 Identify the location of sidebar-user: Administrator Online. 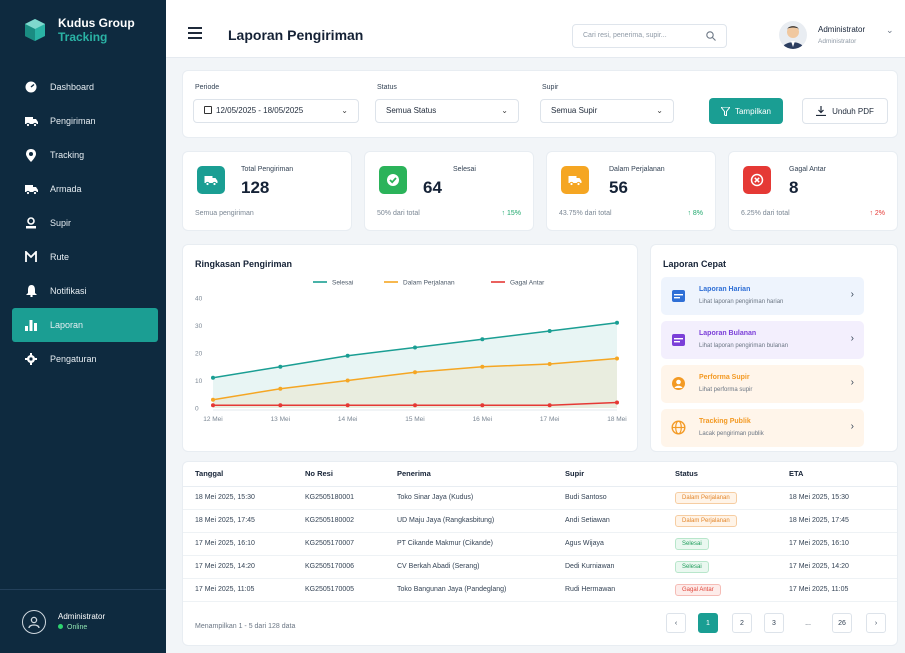
(83, 621).